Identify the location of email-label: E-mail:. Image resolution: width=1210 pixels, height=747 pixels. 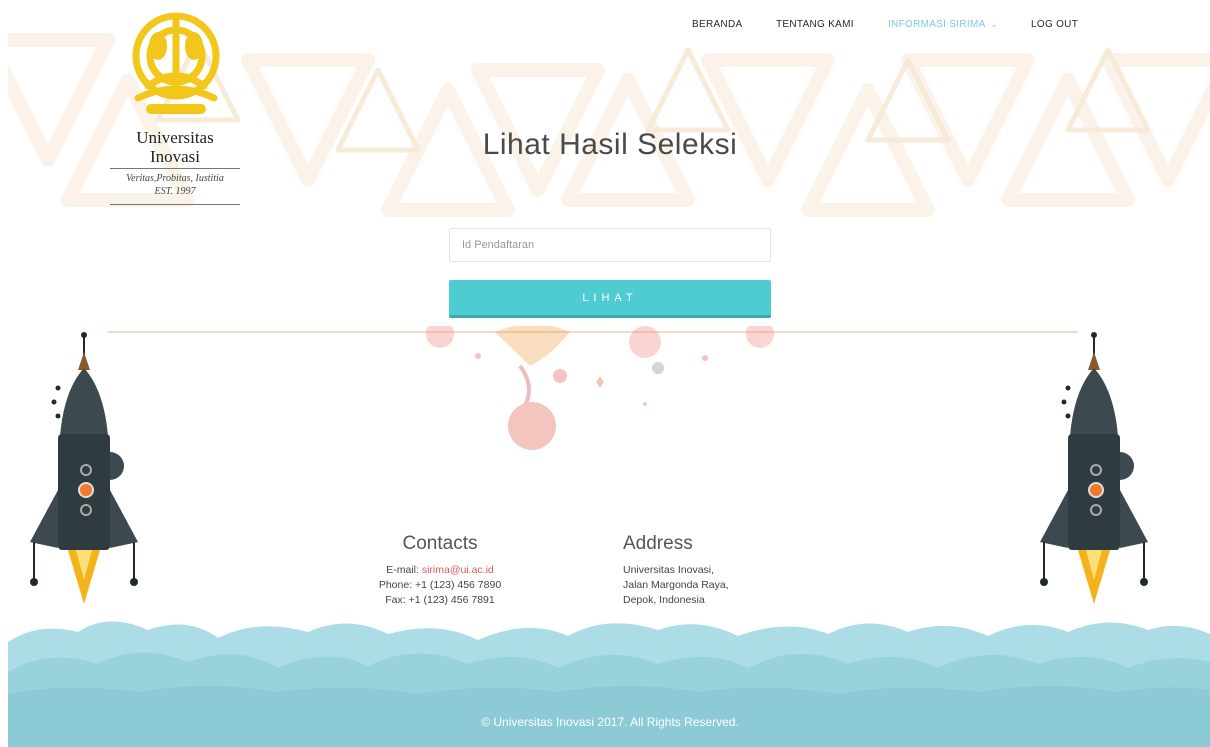
(404, 570).